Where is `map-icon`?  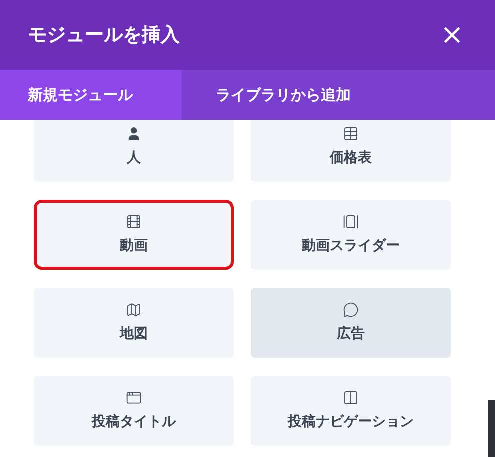 map-icon is located at coordinates (134, 310).